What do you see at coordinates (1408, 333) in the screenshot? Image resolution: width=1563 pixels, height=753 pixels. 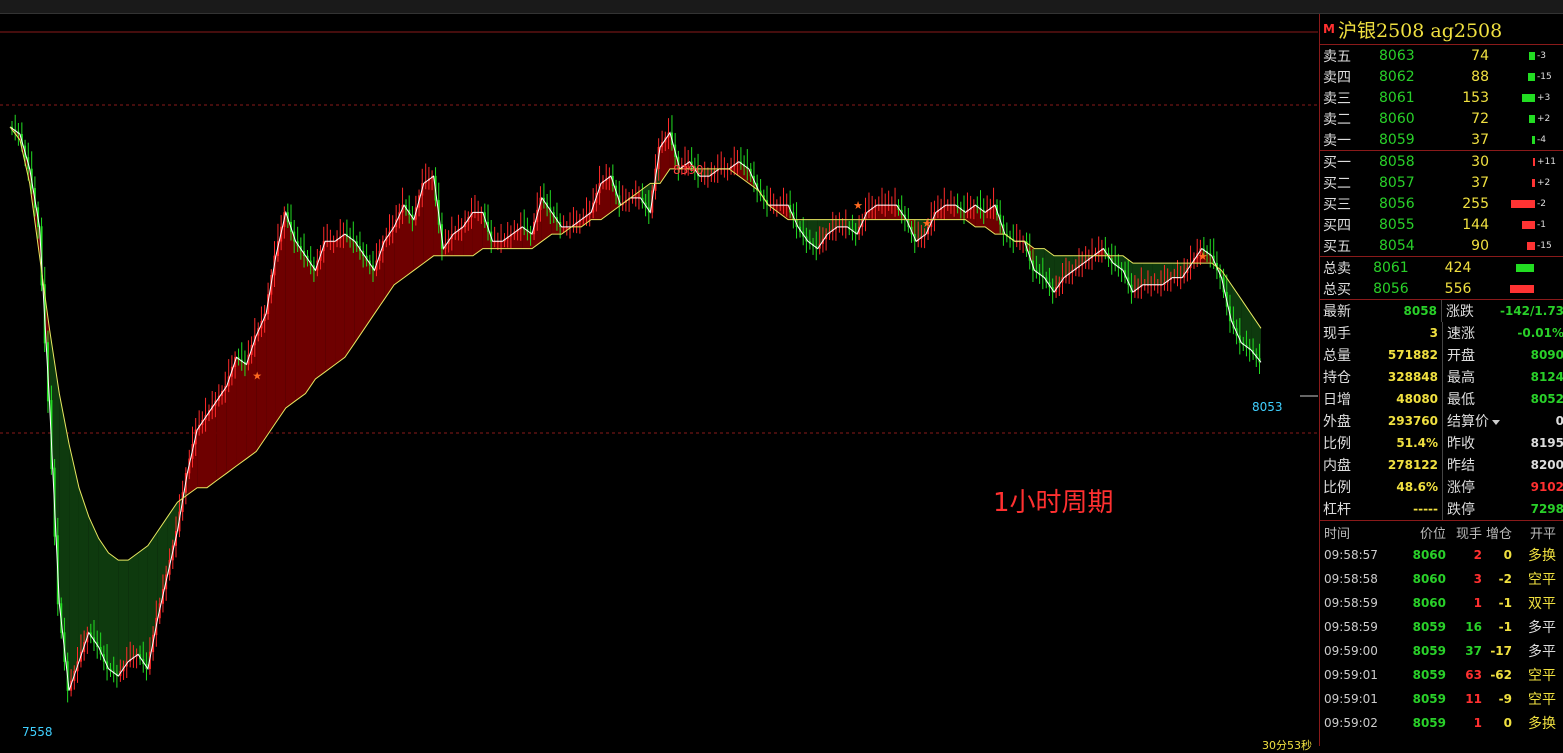 I see `stat-value: 3` at bounding box center [1408, 333].